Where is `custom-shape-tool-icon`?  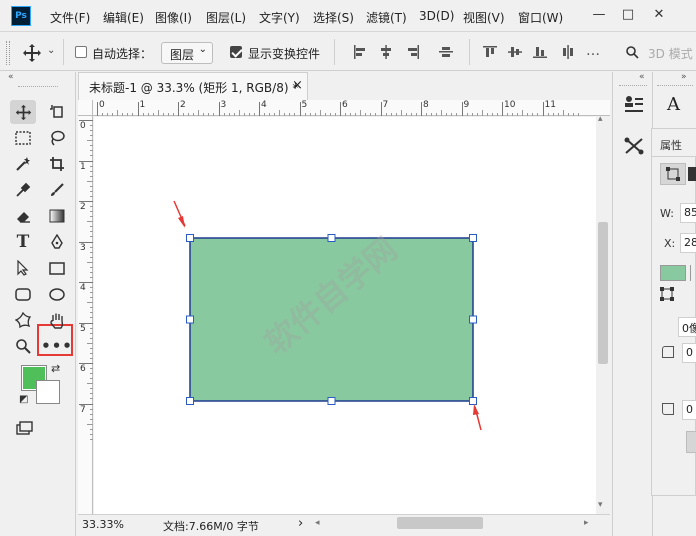 custom-shape-tool-icon is located at coordinates (23, 320).